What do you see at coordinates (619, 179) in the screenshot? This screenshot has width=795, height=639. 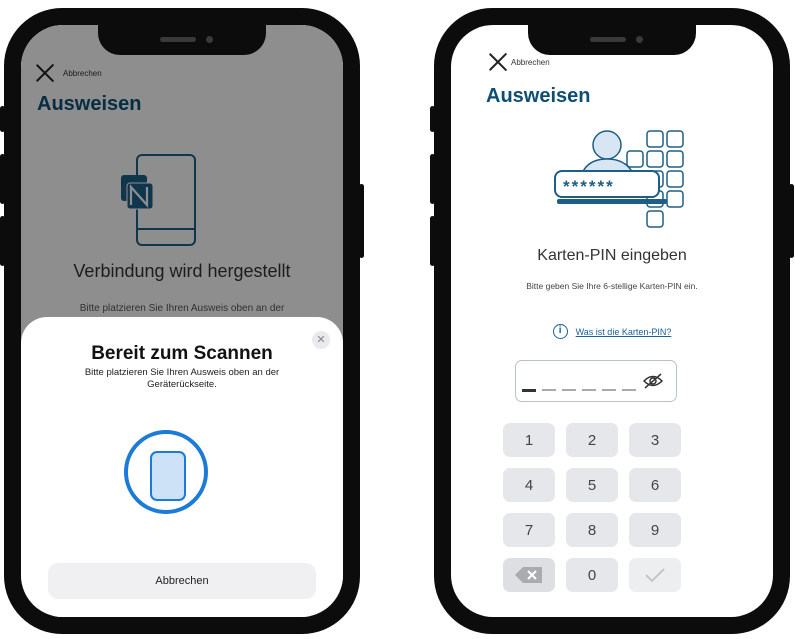 I see `pin-illustration: ******` at bounding box center [619, 179].